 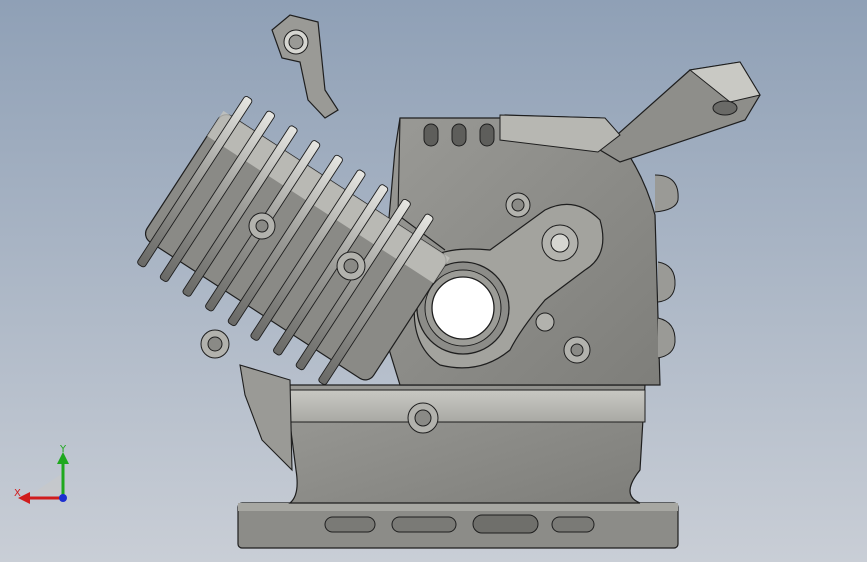 I want to click on y-axis-label: Y, so click(x=63, y=449).